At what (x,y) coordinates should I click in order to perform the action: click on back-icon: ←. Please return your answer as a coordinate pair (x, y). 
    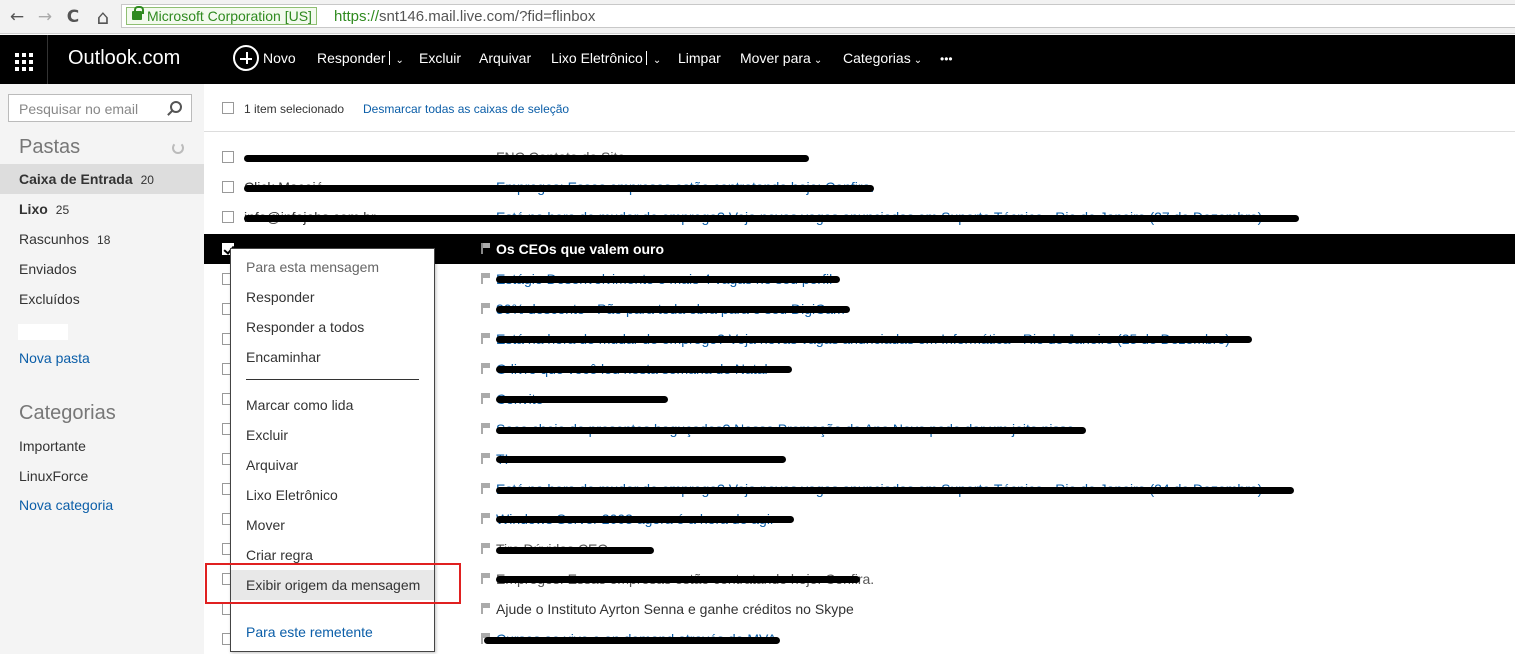
    Looking at the image, I should click on (17, 17).